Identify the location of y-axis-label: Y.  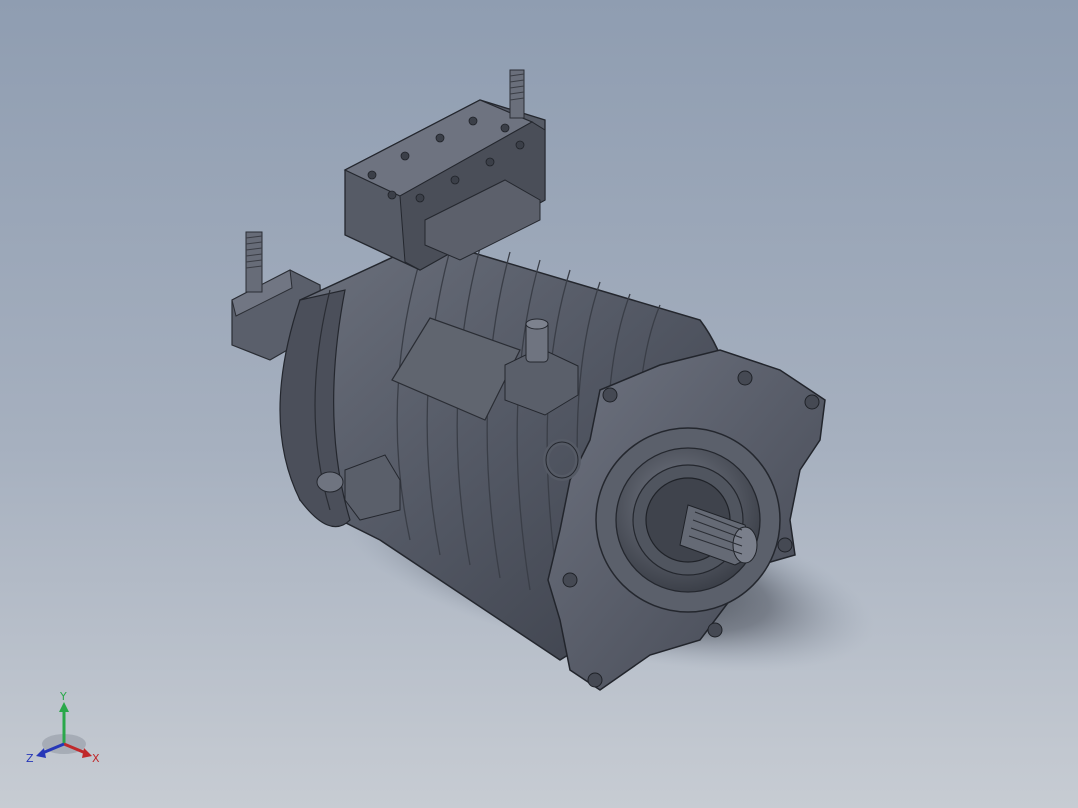
(63, 696).